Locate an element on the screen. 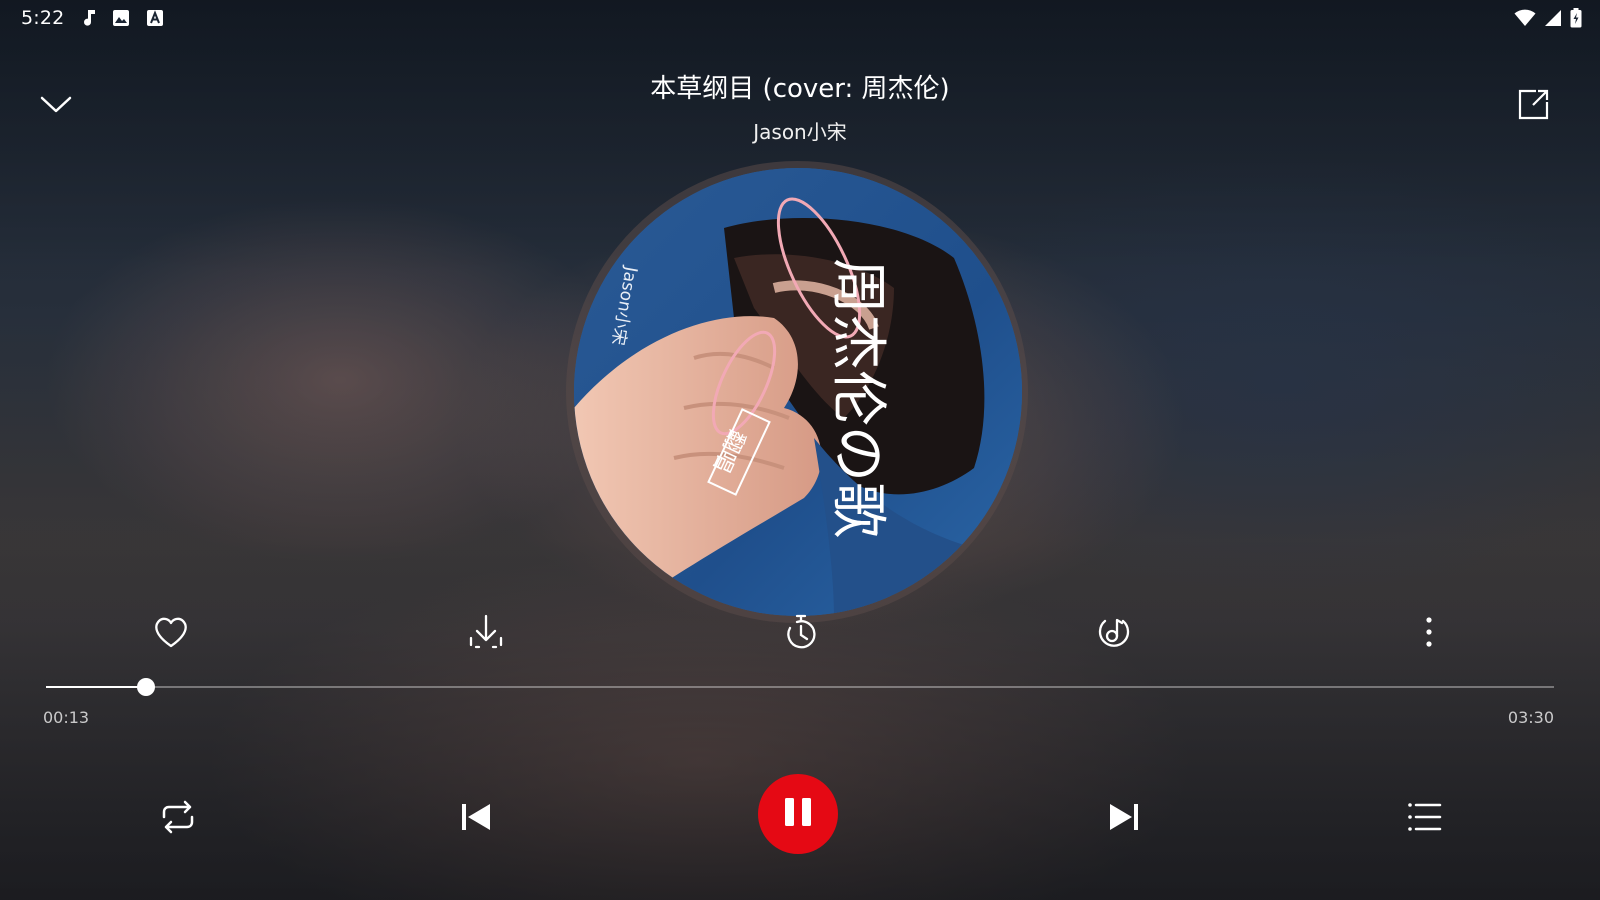 Image resolution: width=1600 pixels, height=900 pixels. cellular-signal-icon is located at coordinates (1553, 18).